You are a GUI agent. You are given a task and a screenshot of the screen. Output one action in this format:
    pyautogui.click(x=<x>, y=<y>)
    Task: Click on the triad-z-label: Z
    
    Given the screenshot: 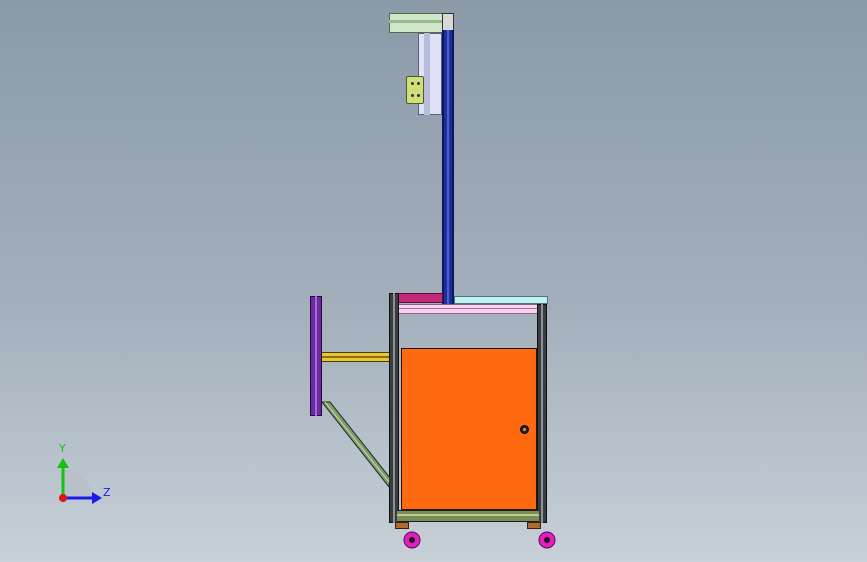 What is the action you would take?
    pyautogui.click(x=107, y=492)
    